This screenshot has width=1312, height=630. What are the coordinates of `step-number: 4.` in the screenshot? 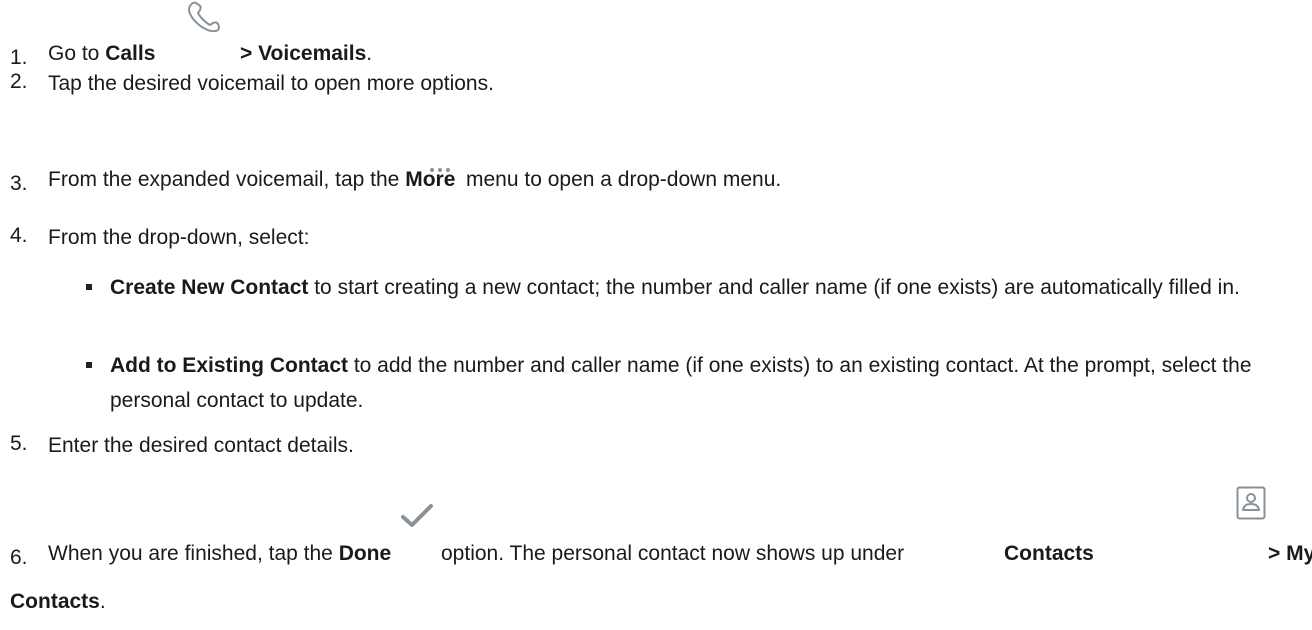 It's located at (19, 235).